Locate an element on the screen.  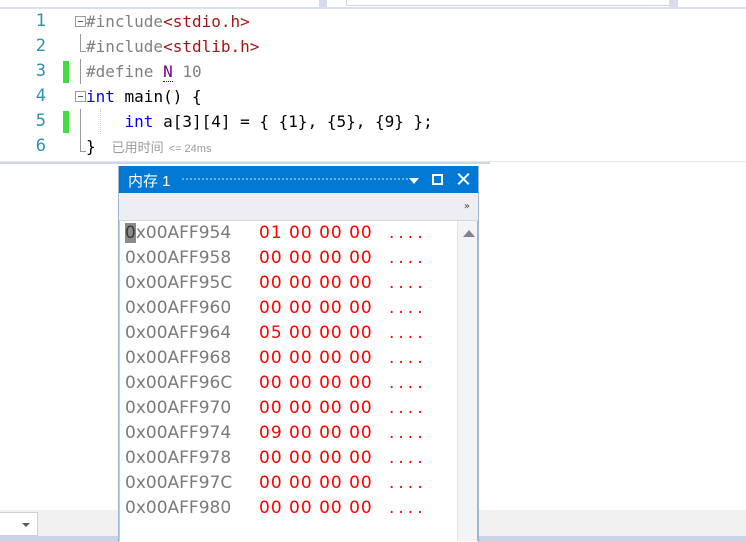
memory-address-text: x00AFF980 is located at coordinates (183, 508).